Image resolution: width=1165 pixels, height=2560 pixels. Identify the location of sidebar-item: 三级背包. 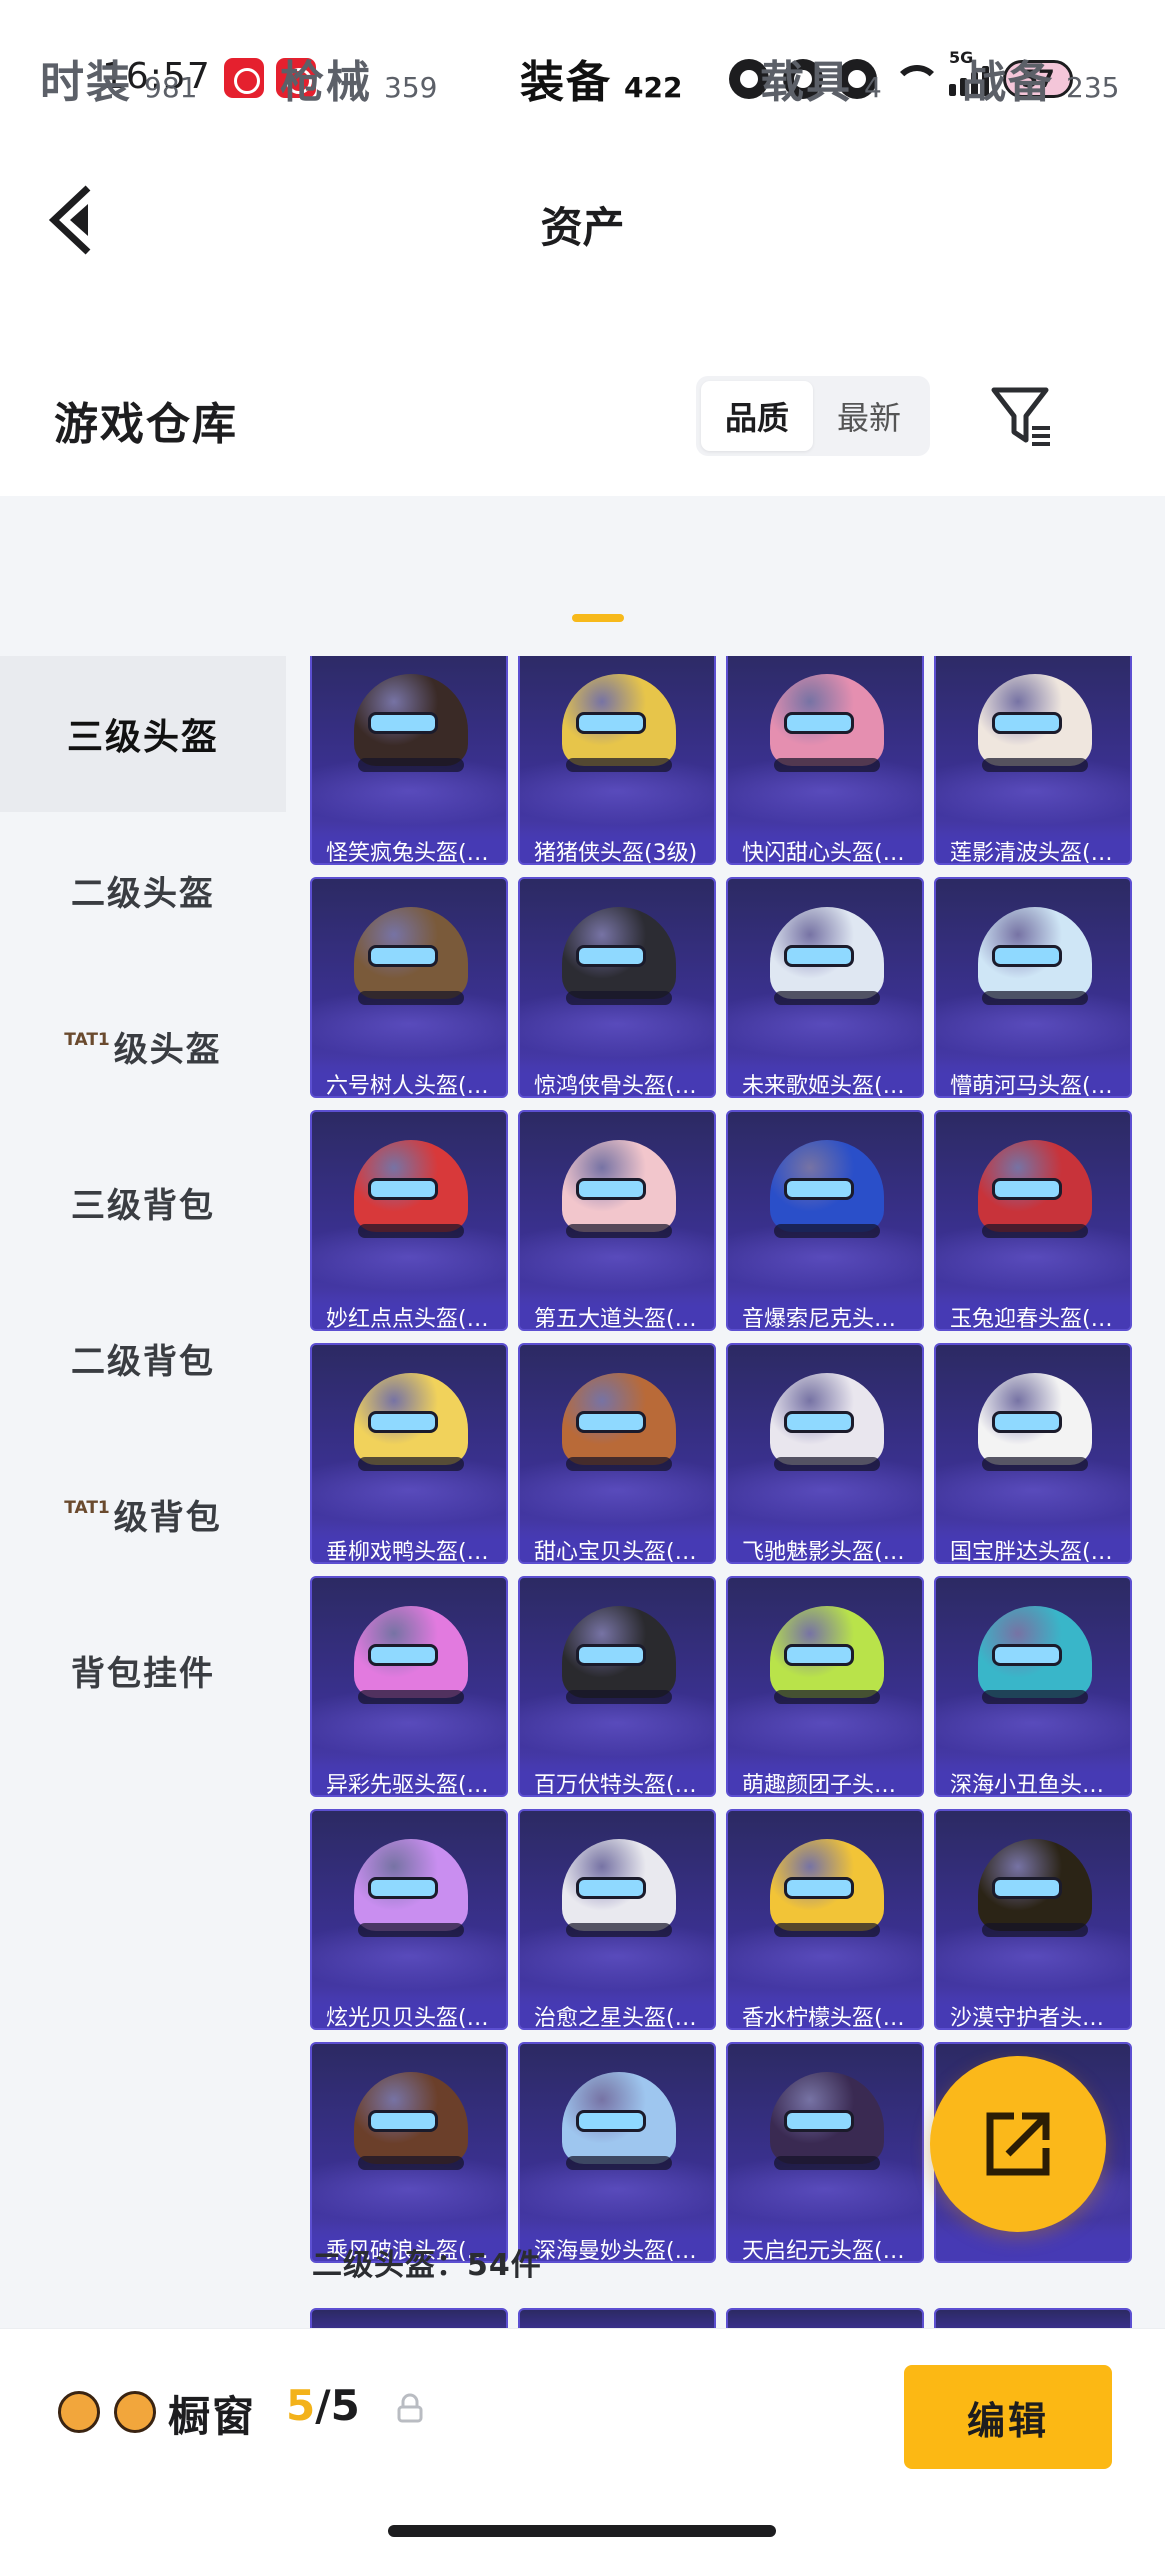
(143, 1202).